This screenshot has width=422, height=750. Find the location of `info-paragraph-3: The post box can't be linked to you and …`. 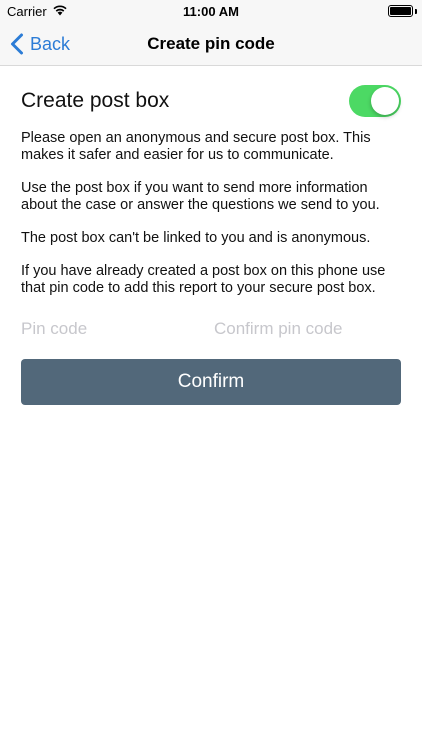

info-paragraph-3: The post box can't be linked to you and … is located at coordinates (196, 238).